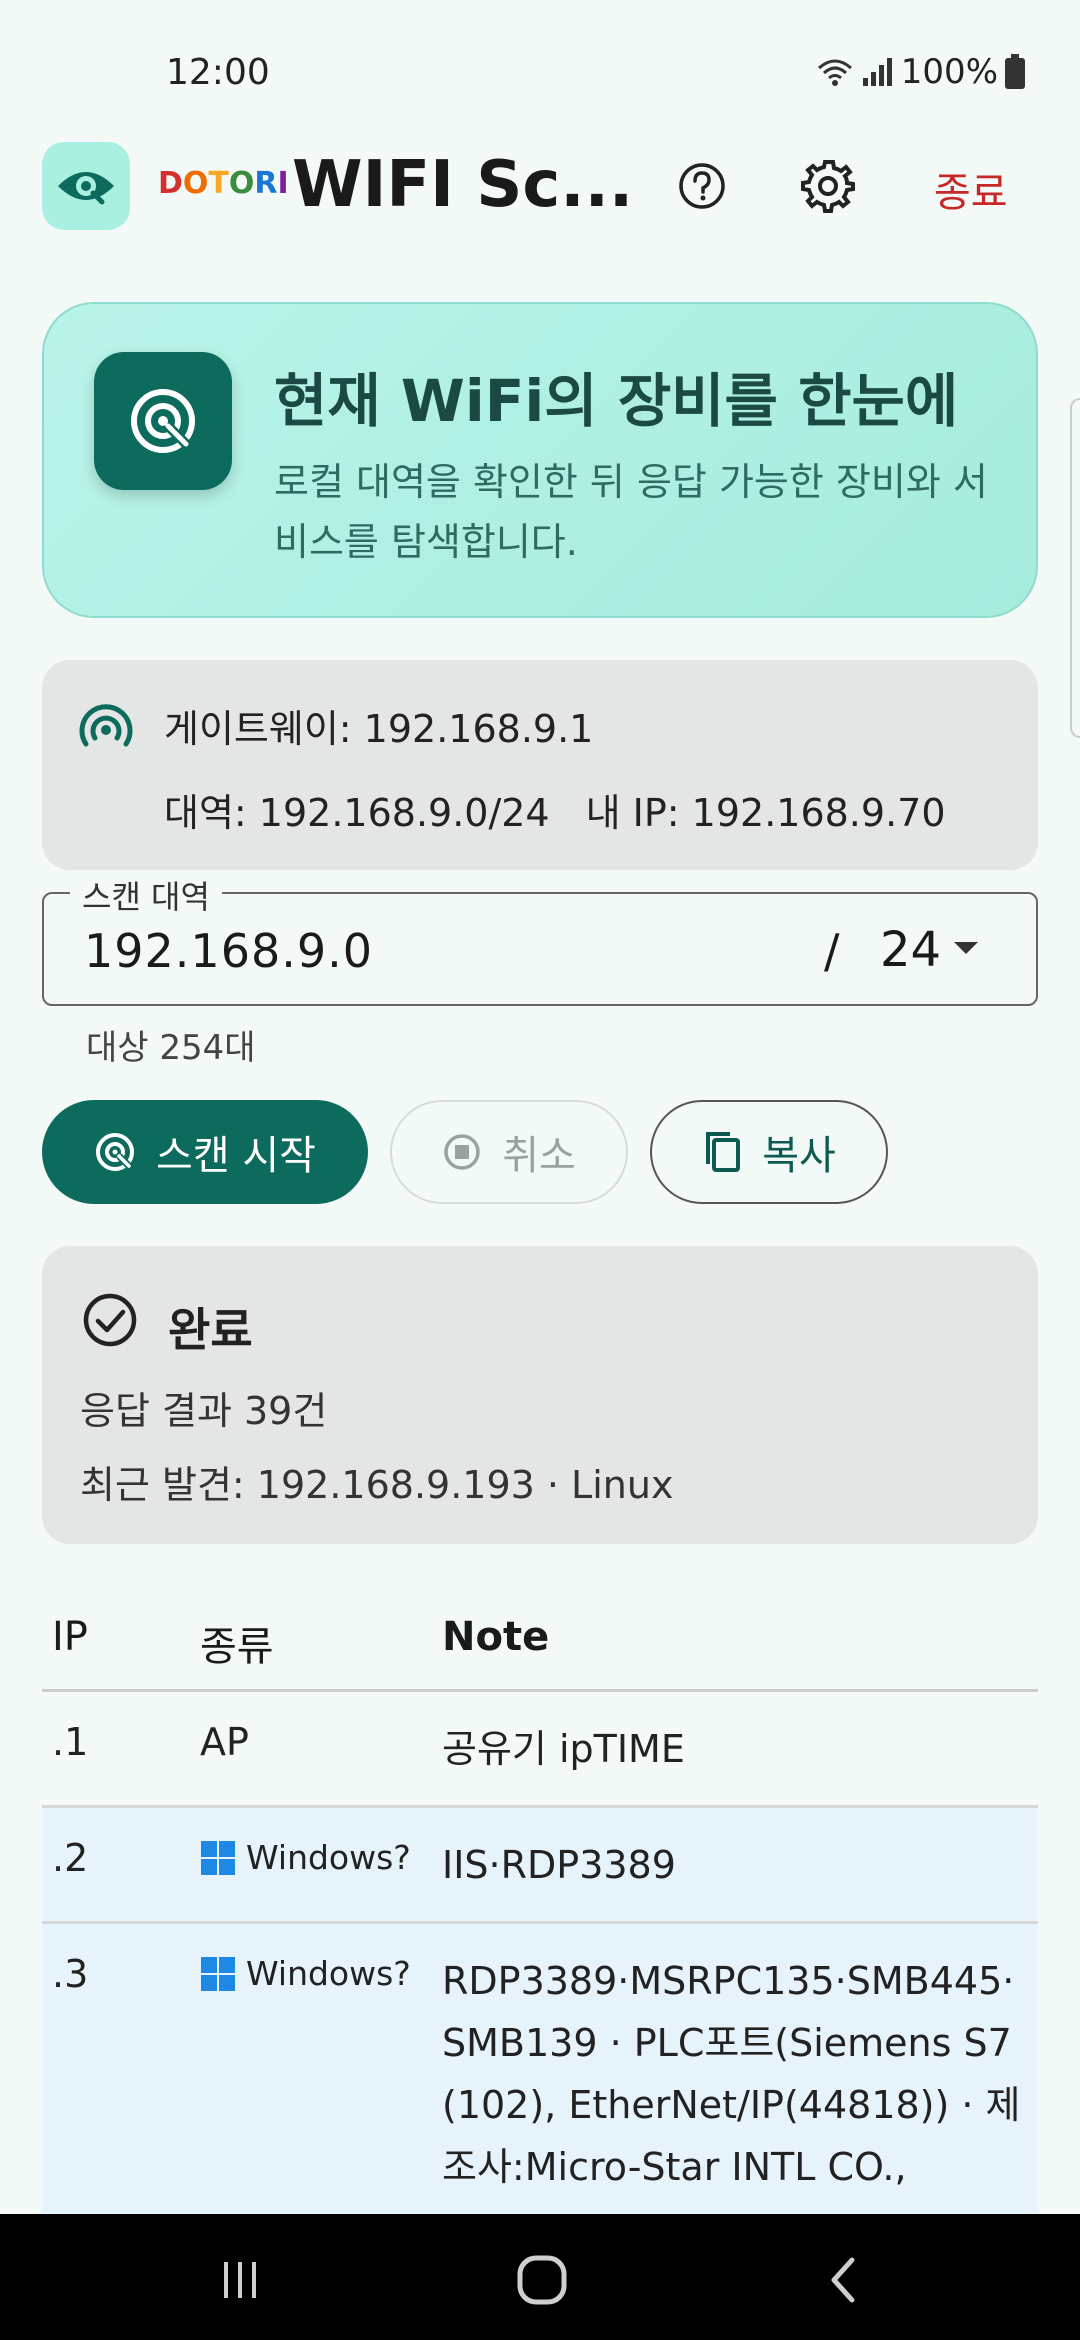 This screenshot has height=2340, width=1080. I want to click on settings-button, so click(828, 186).